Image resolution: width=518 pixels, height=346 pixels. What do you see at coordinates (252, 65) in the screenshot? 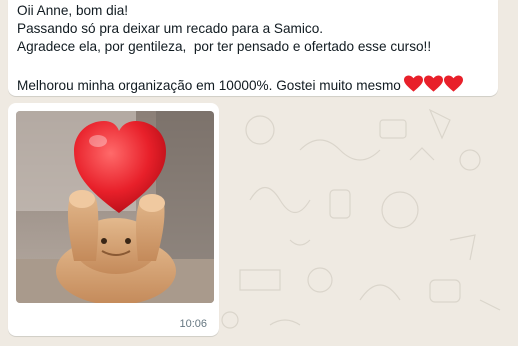
I see `line-break` at bounding box center [252, 65].